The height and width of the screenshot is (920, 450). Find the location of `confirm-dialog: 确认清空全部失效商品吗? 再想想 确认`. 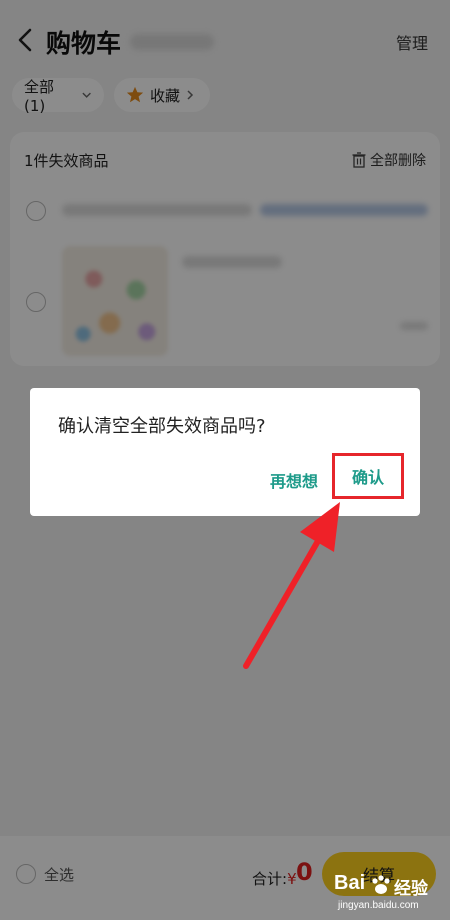

confirm-dialog: 确认清空全部失效商品吗? 再想想 确认 is located at coordinates (225, 452).